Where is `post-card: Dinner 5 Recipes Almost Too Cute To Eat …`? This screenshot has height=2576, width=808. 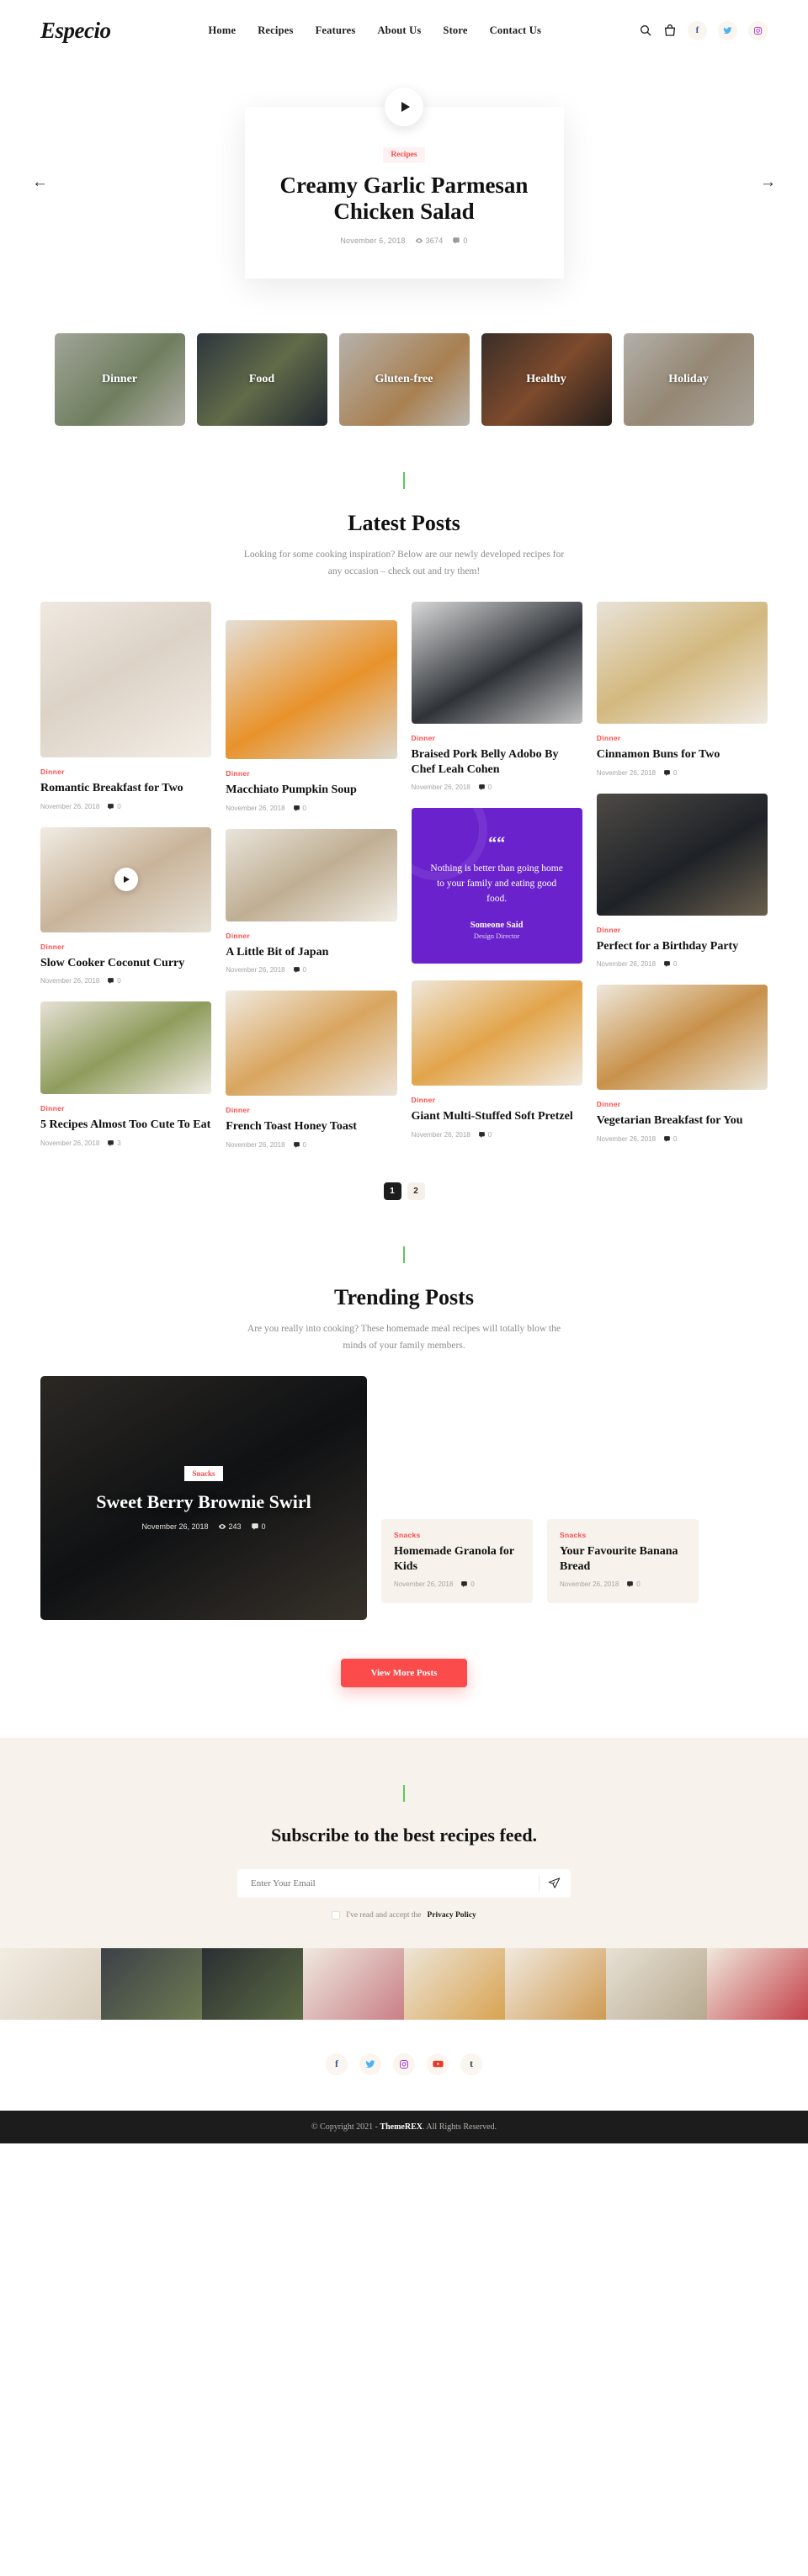
post-card: Dinner 5 Recipes Almost Too Cute To Eat … is located at coordinates (126, 1074).